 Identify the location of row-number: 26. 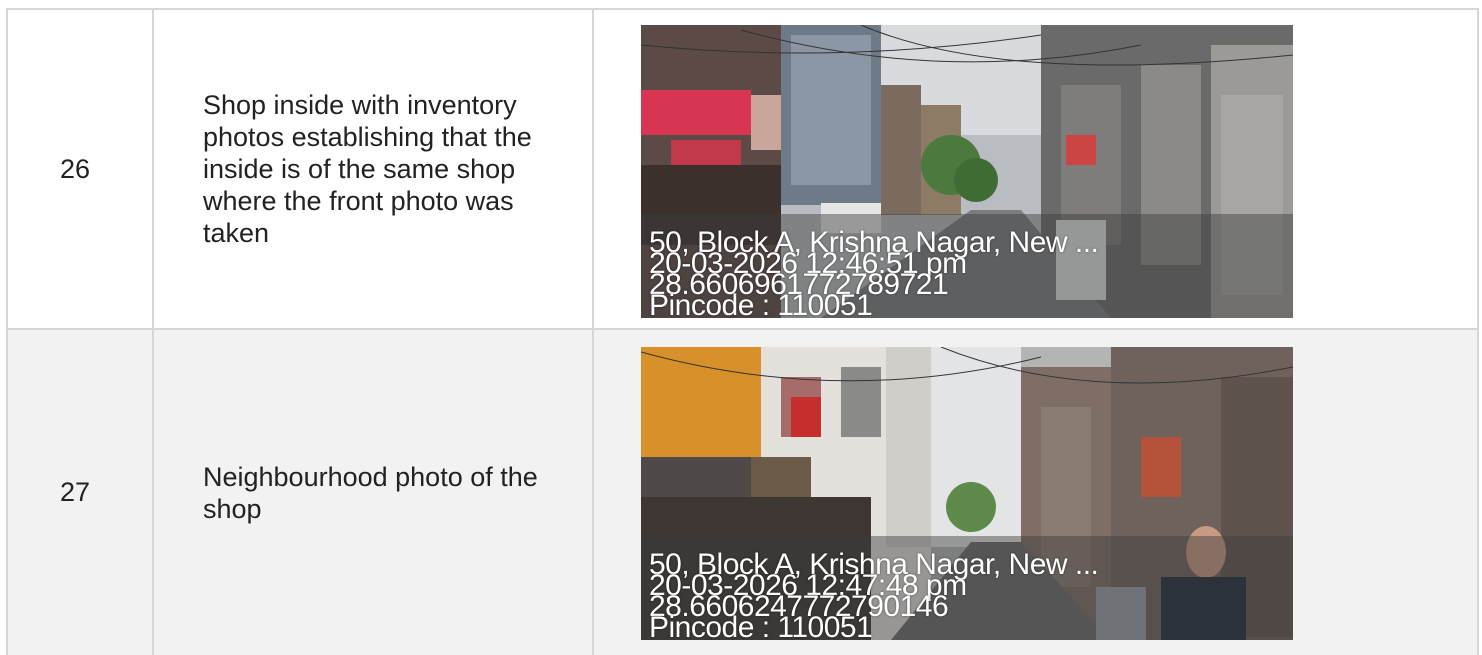
(80, 169).